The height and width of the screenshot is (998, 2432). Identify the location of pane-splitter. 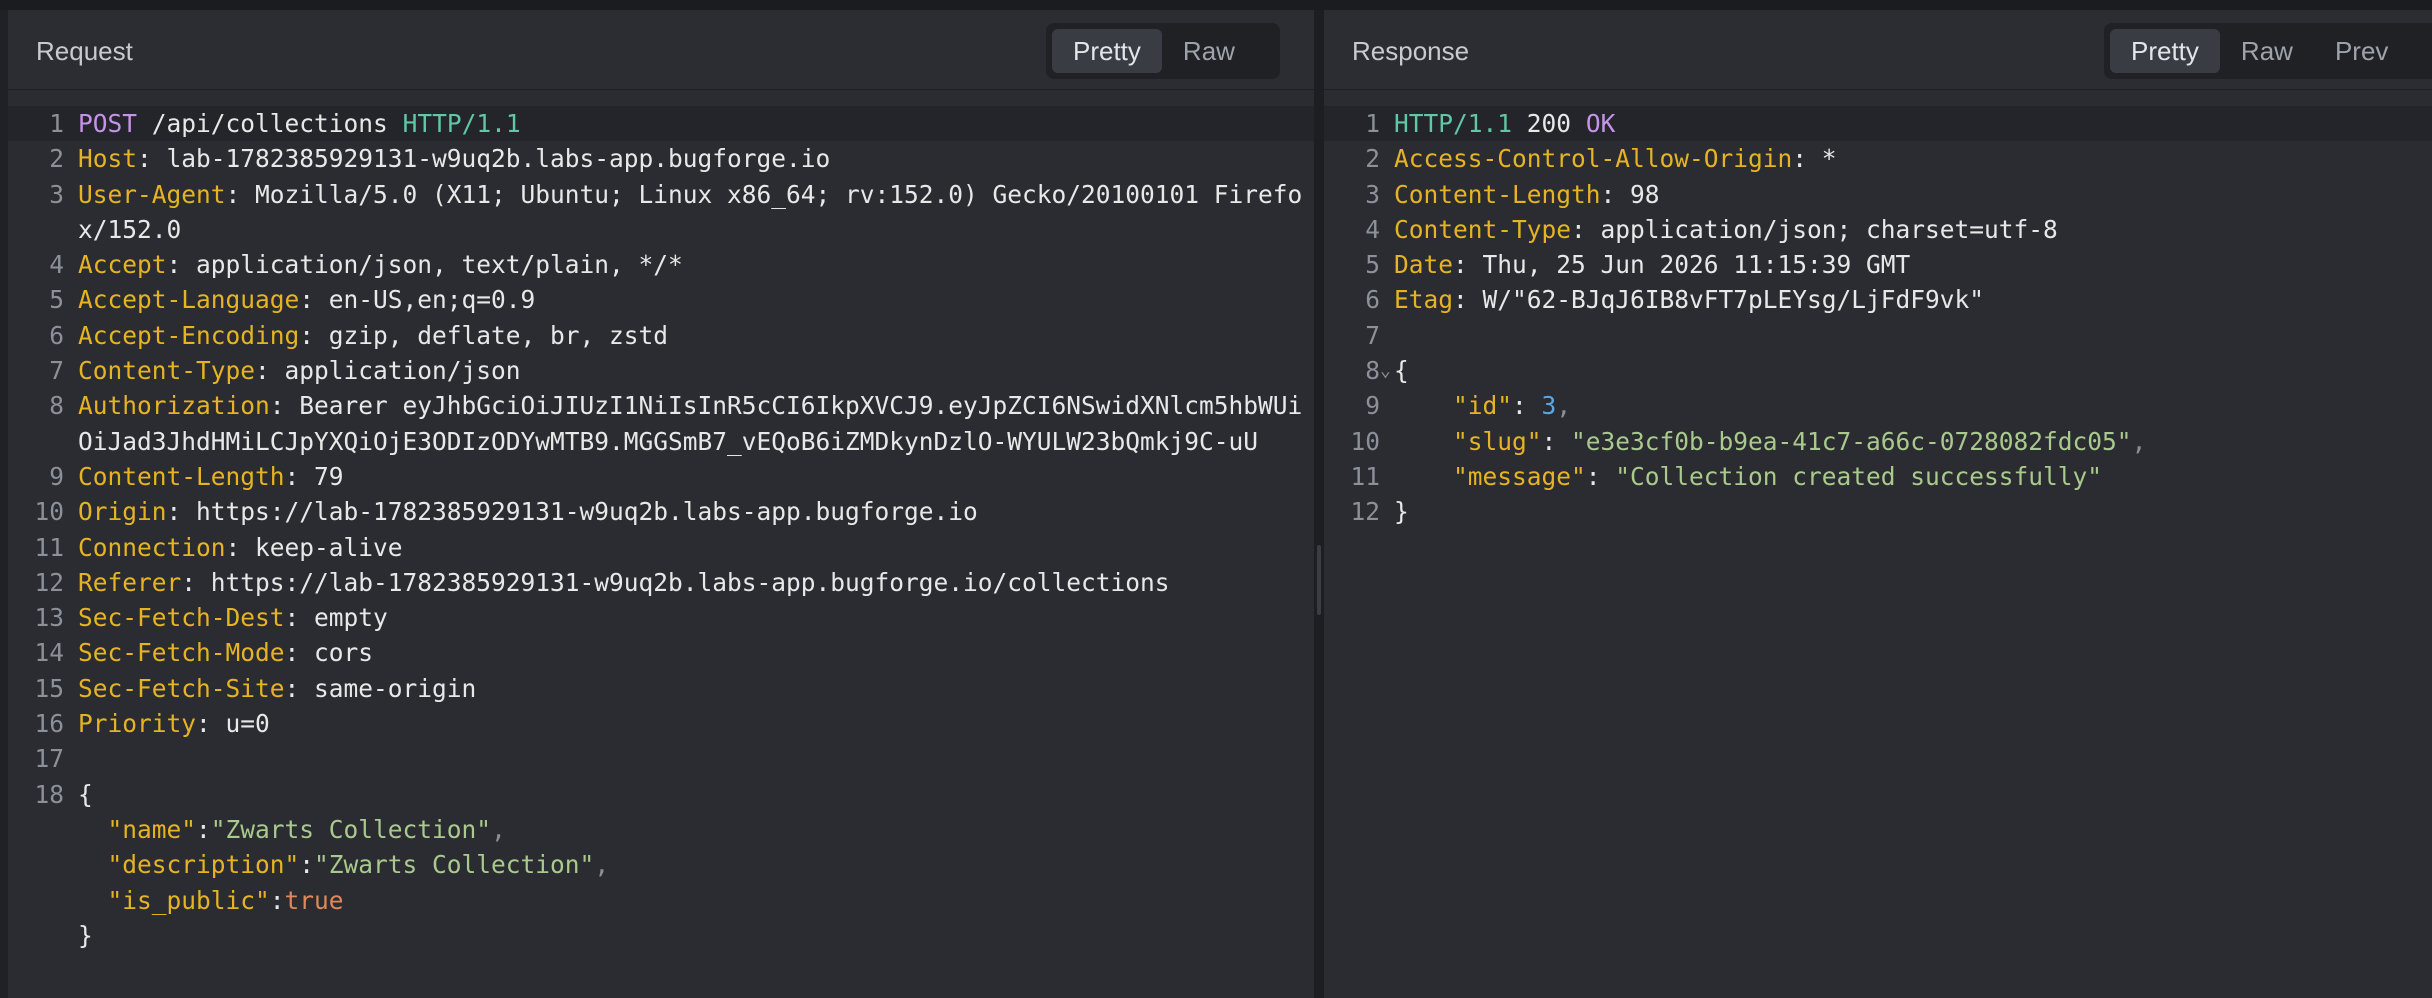
(1319, 504).